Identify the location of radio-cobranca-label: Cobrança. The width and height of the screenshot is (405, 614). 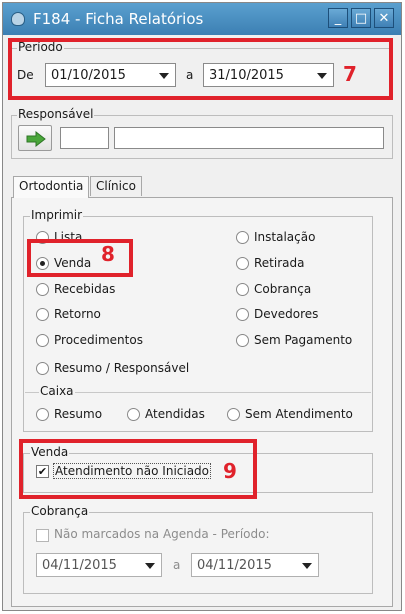
(283, 289).